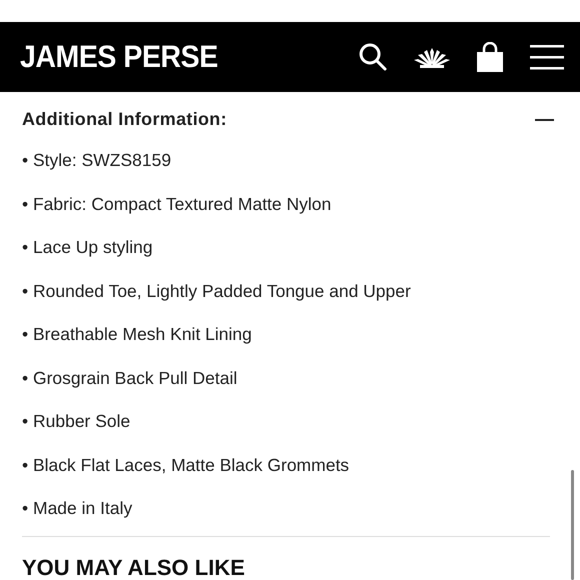  Describe the element at coordinates (217, 291) in the screenshot. I see `detail-item: • Rounded Toe, Lightly Padded Tongue and Upper` at that location.